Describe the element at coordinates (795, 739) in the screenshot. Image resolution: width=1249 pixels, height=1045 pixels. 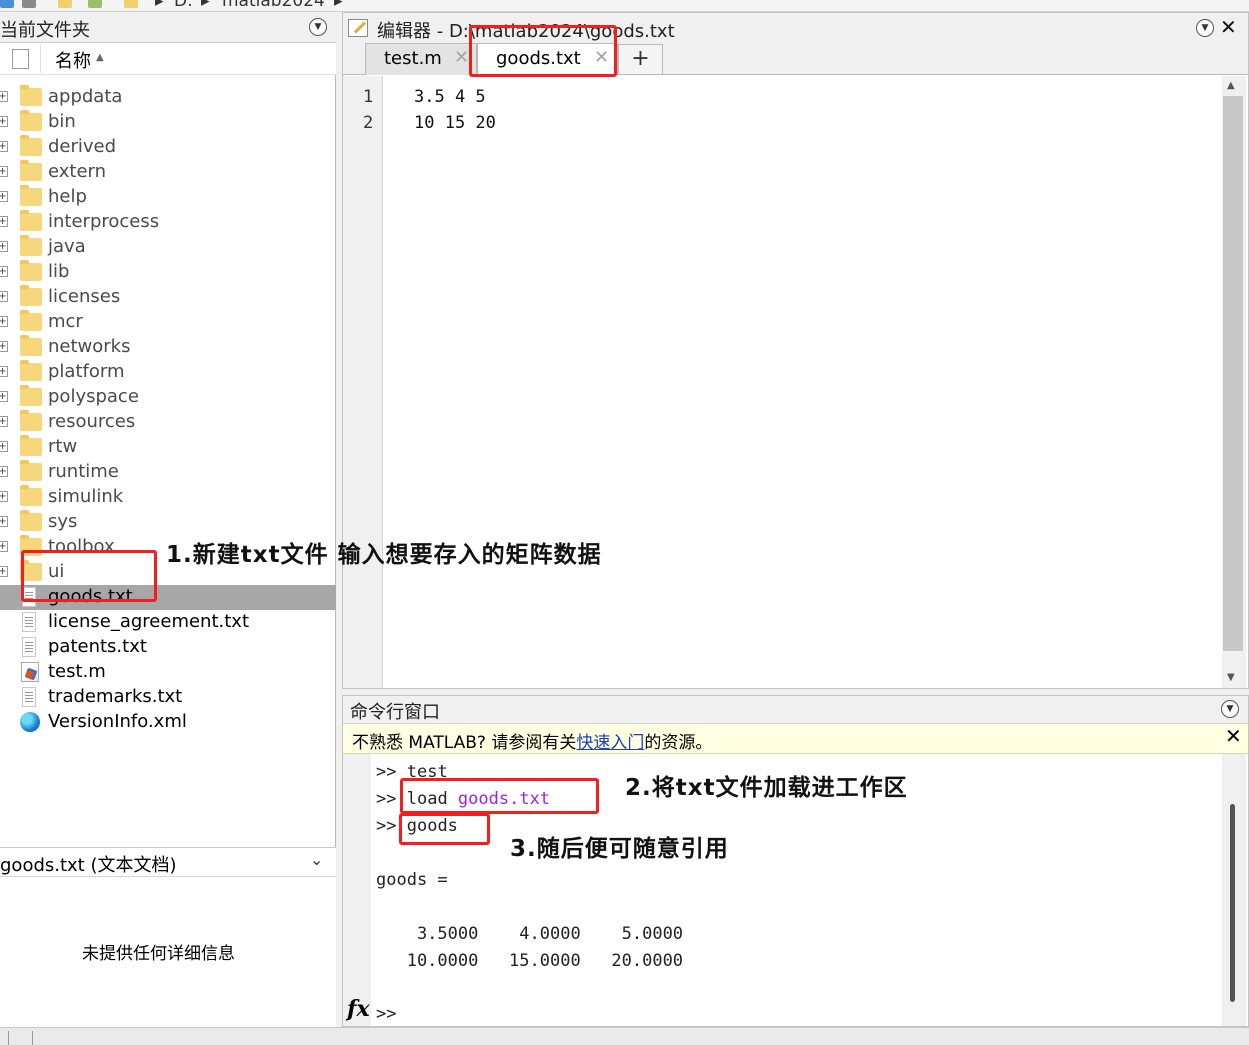
I see `getting-started-notice: 不熟悉 MATLAB? 请参阅有关快速入门的资源。 ✕` at that location.